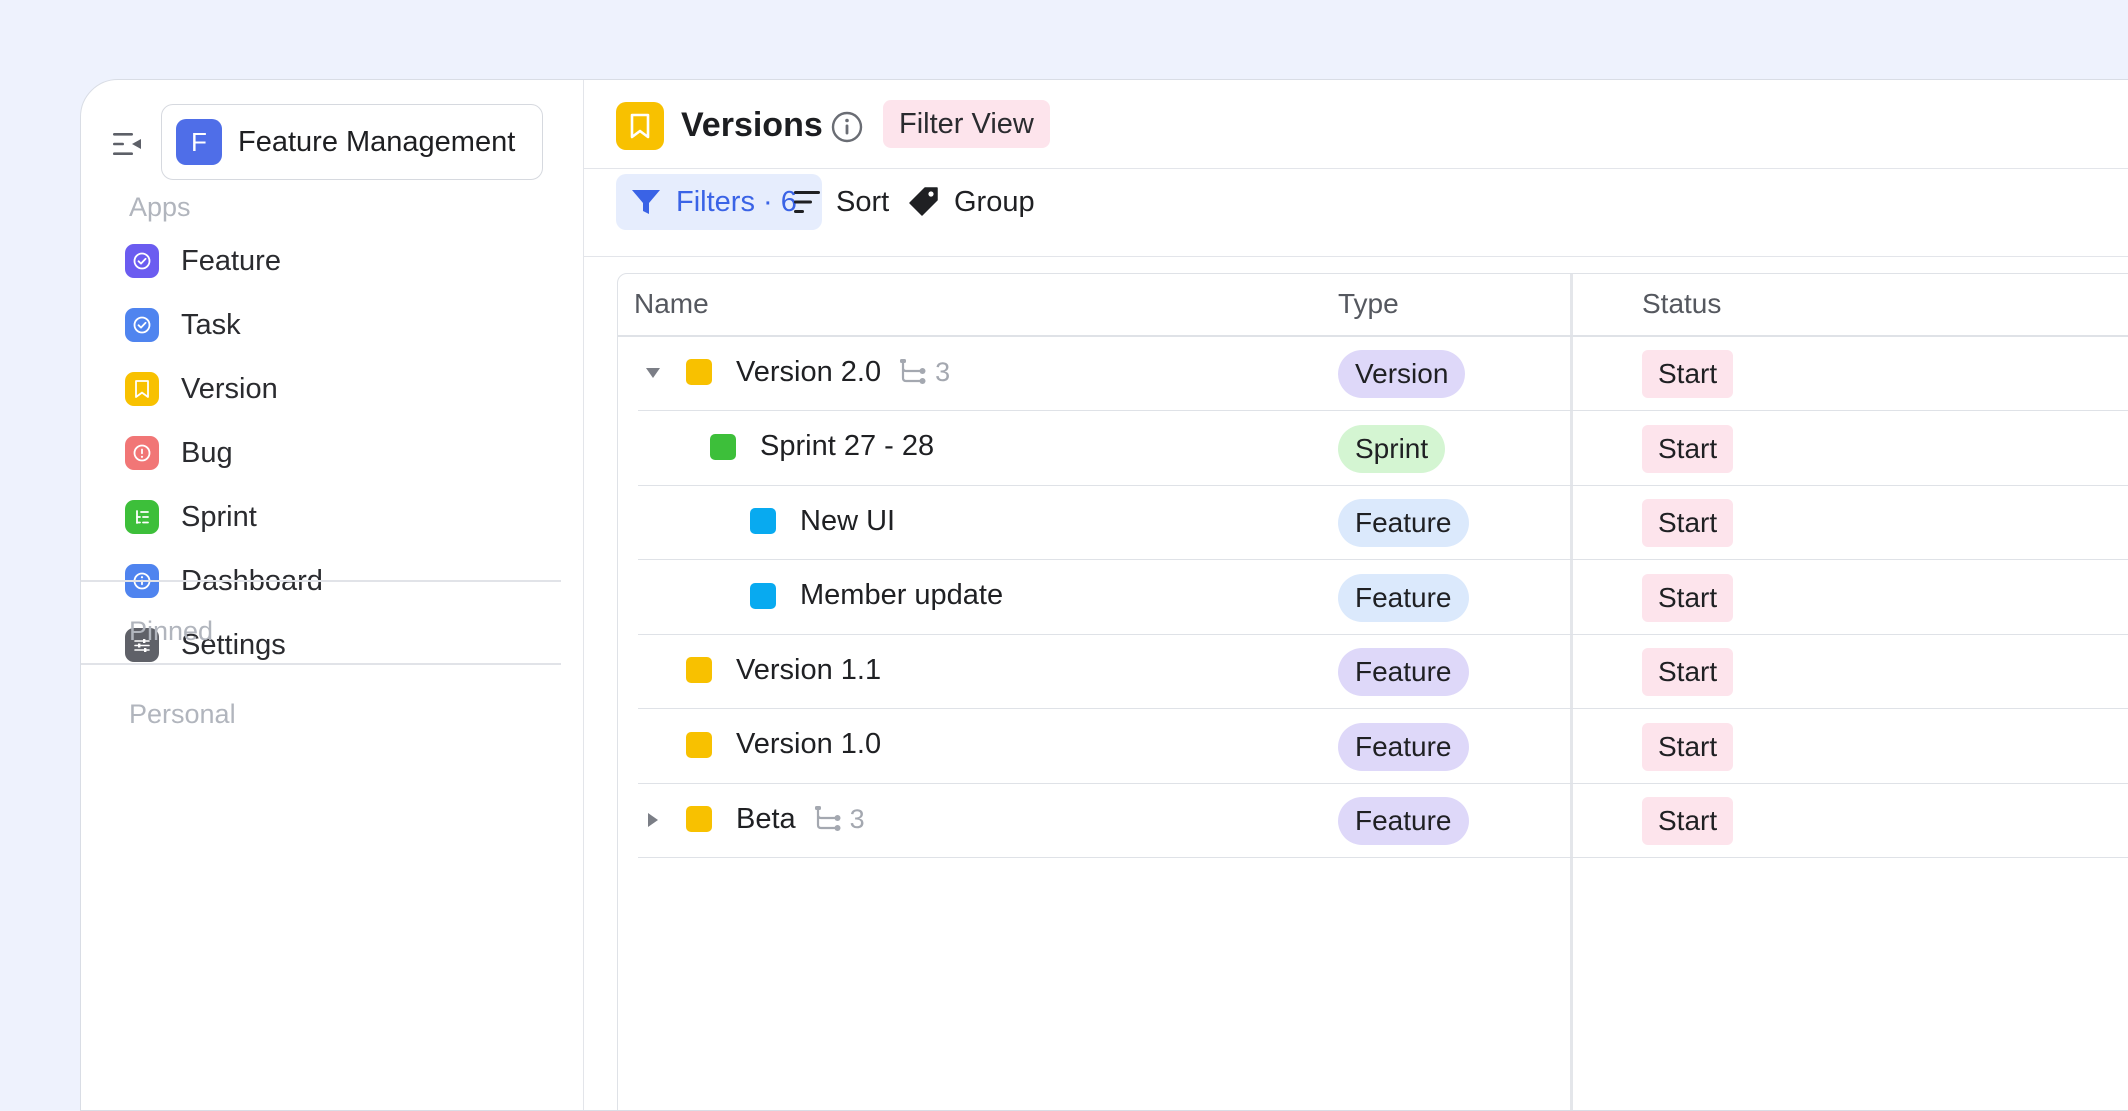 The height and width of the screenshot is (1111, 2128). What do you see at coordinates (994, 201) in the screenshot?
I see `group-label: Group` at bounding box center [994, 201].